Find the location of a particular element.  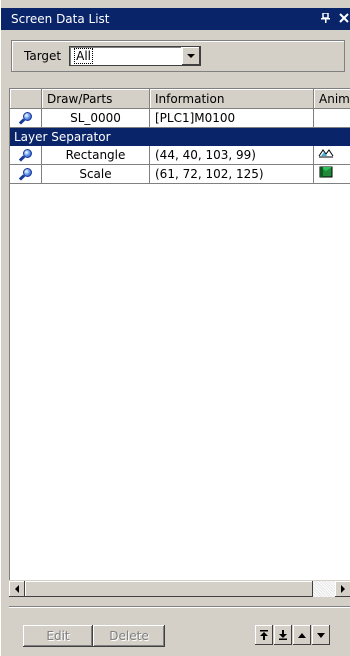

target-filter: Target All is located at coordinates (178, 56).